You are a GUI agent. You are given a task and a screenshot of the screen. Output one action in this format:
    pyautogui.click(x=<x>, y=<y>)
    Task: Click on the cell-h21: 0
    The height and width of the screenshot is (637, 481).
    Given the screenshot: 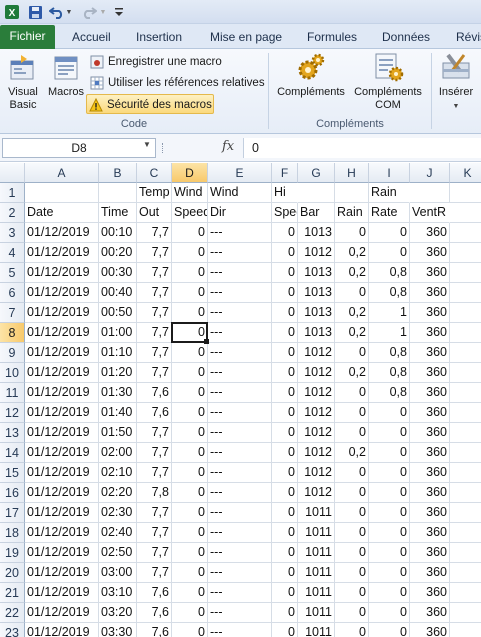 What is the action you would take?
    pyautogui.click(x=352, y=593)
    